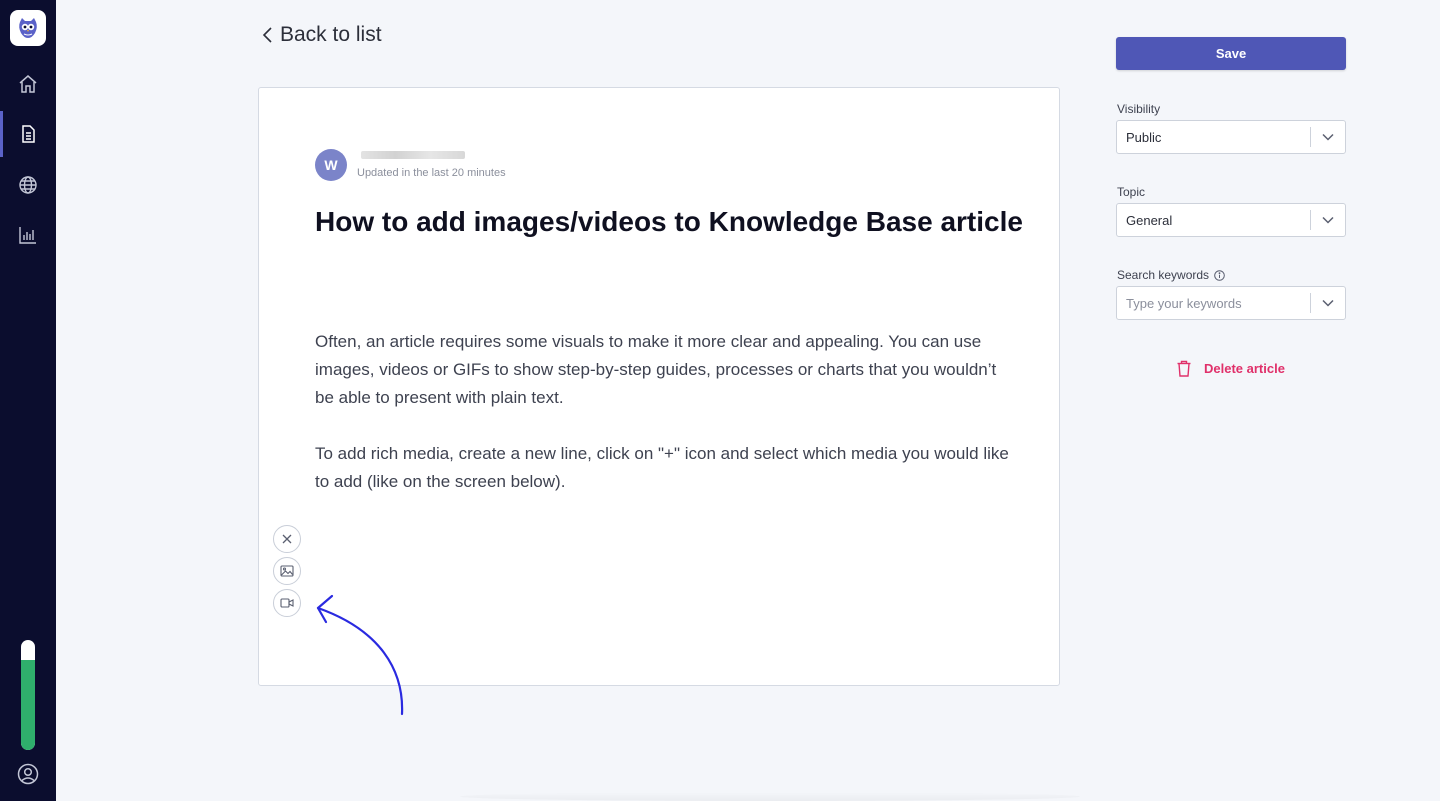  I want to click on sidebar-item-reports, so click(28, 235).